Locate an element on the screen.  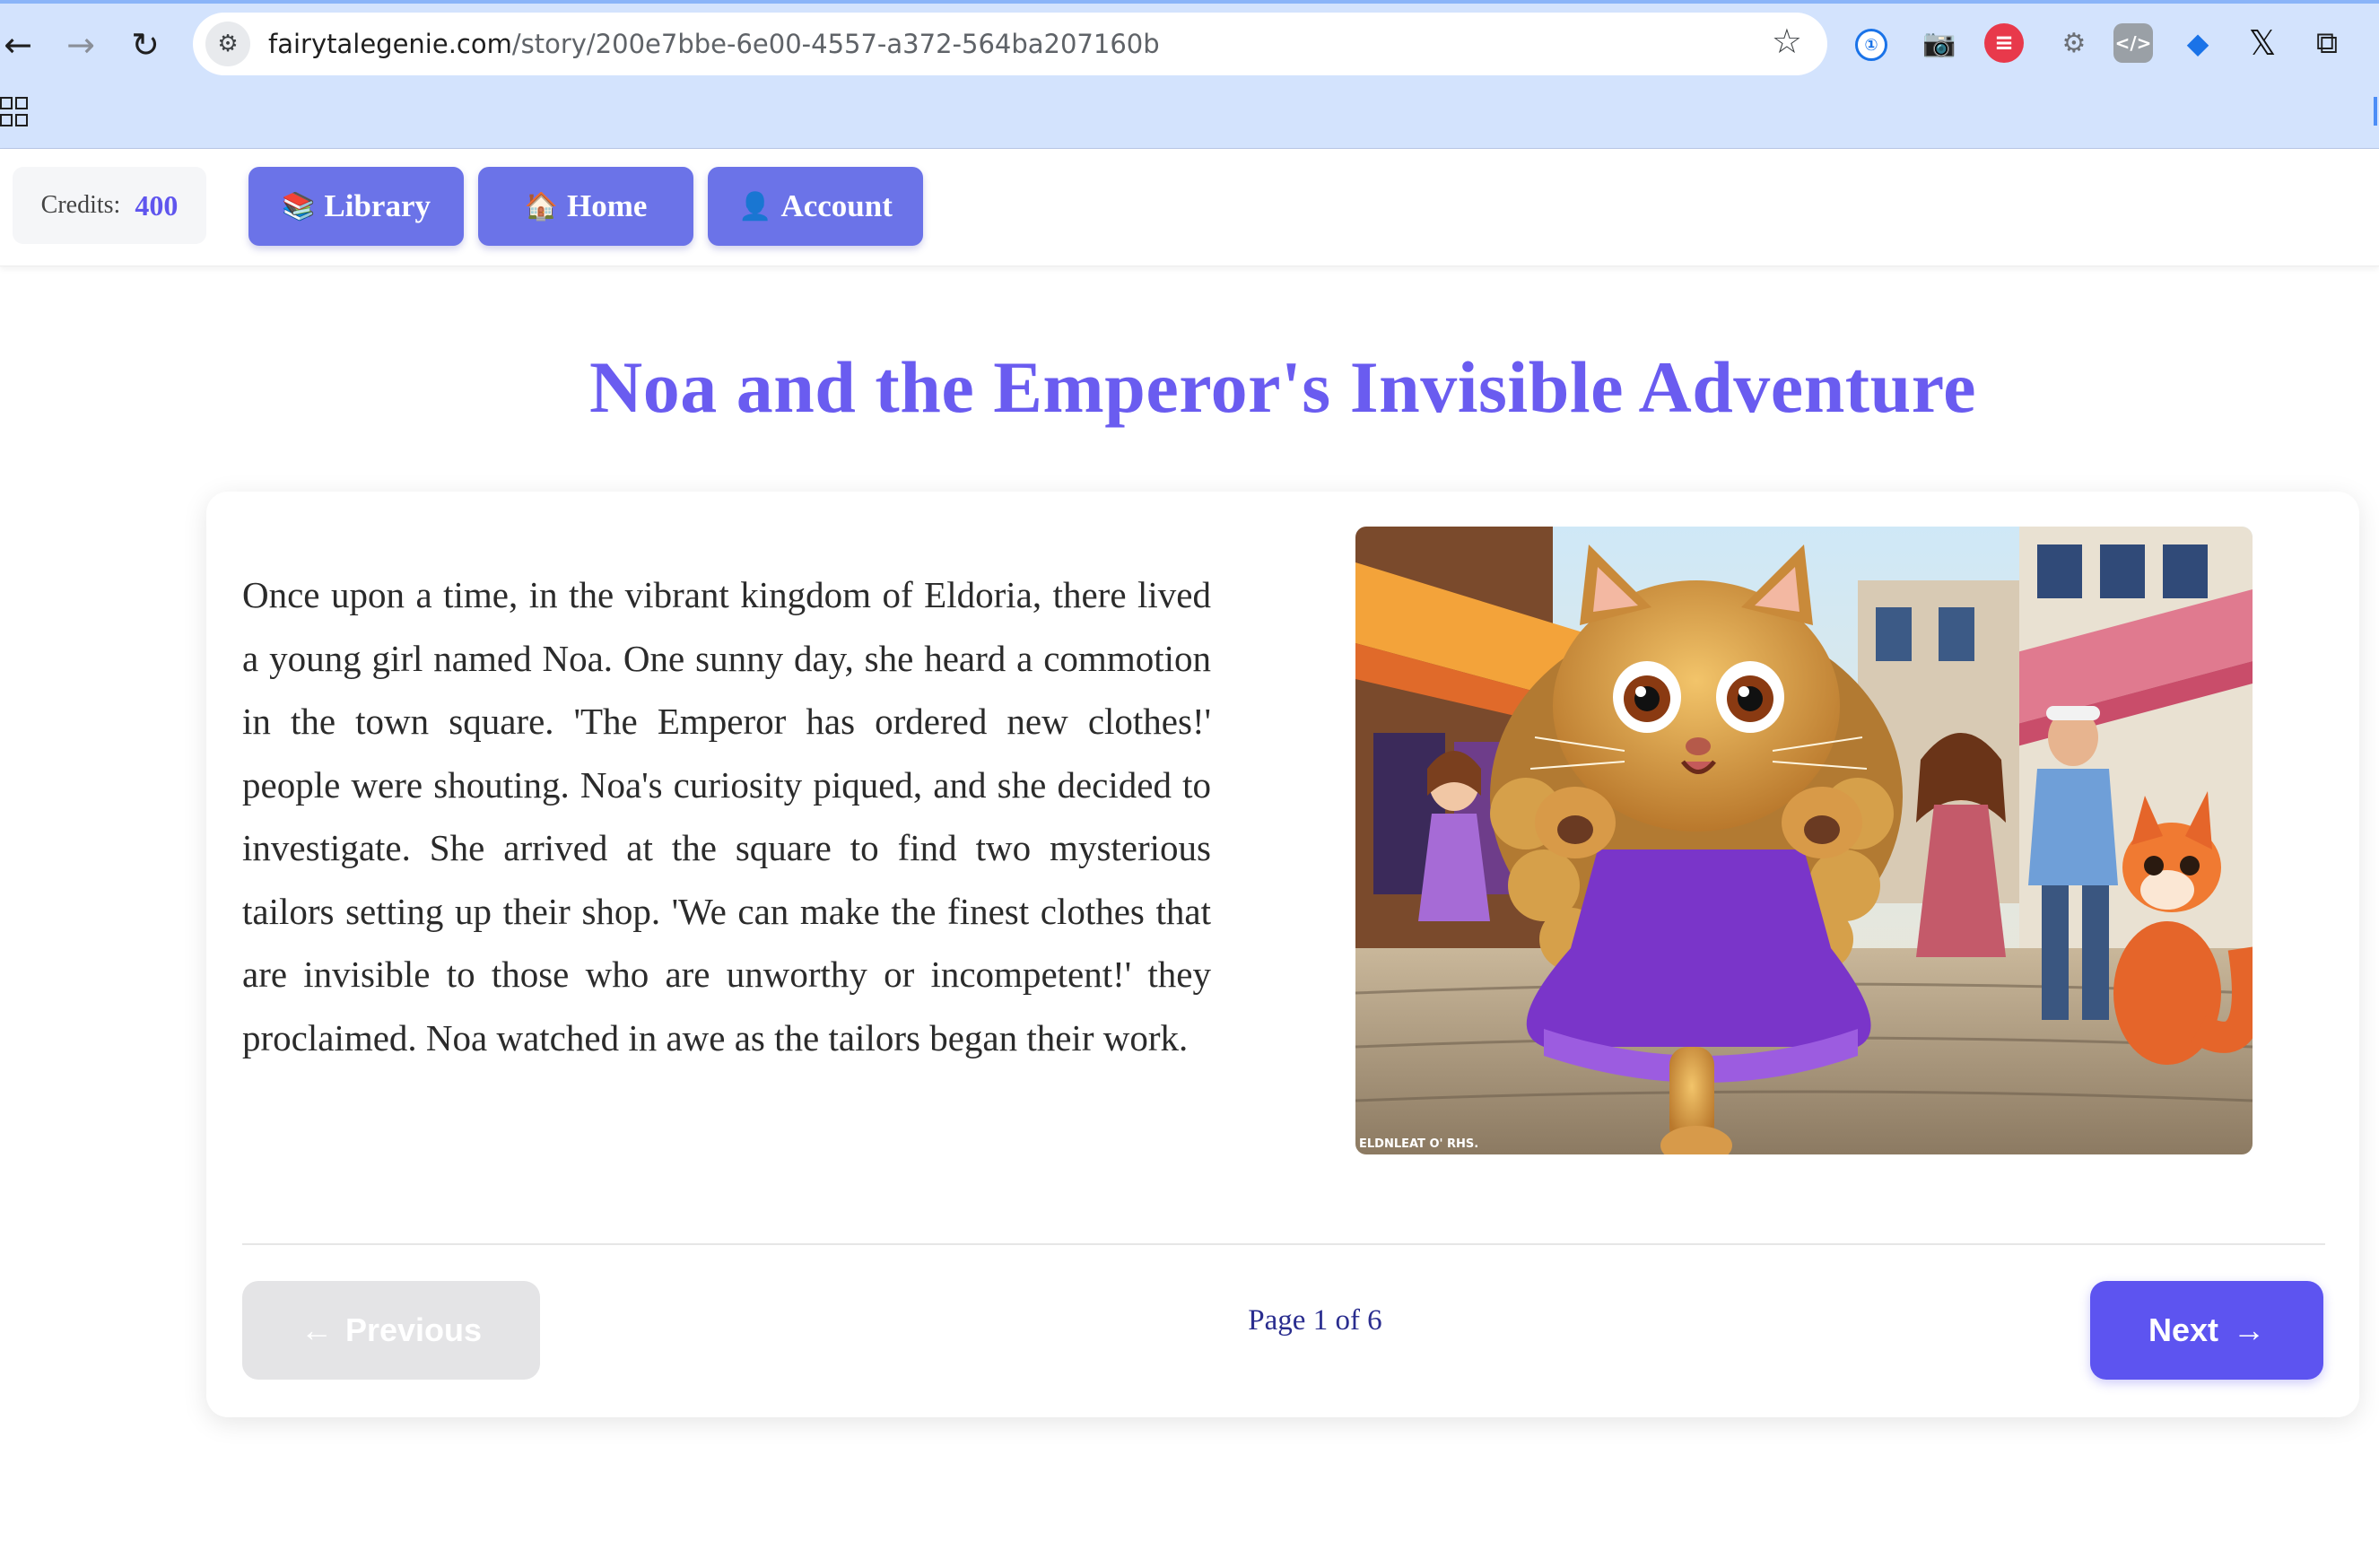
house-icon: 🏠 is located at coordinates (541, 206).